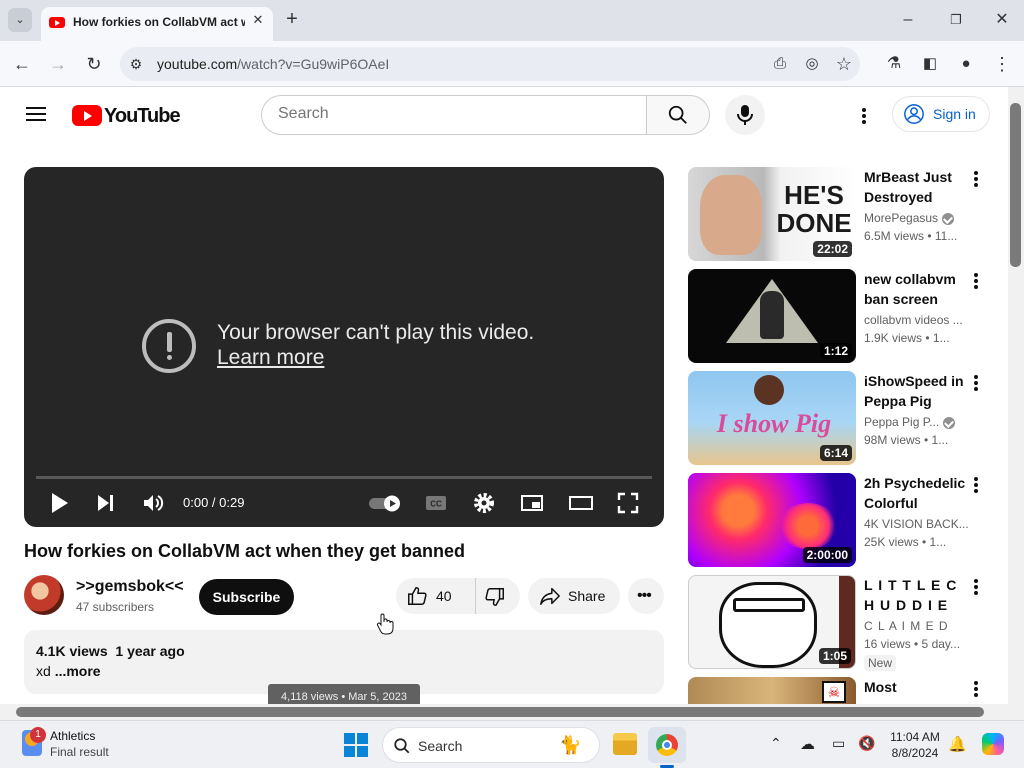 Image resolution: width=1024 pixels, height=768 pixels. I want to click on thumbnail-wojak-face, so click(768, 625).